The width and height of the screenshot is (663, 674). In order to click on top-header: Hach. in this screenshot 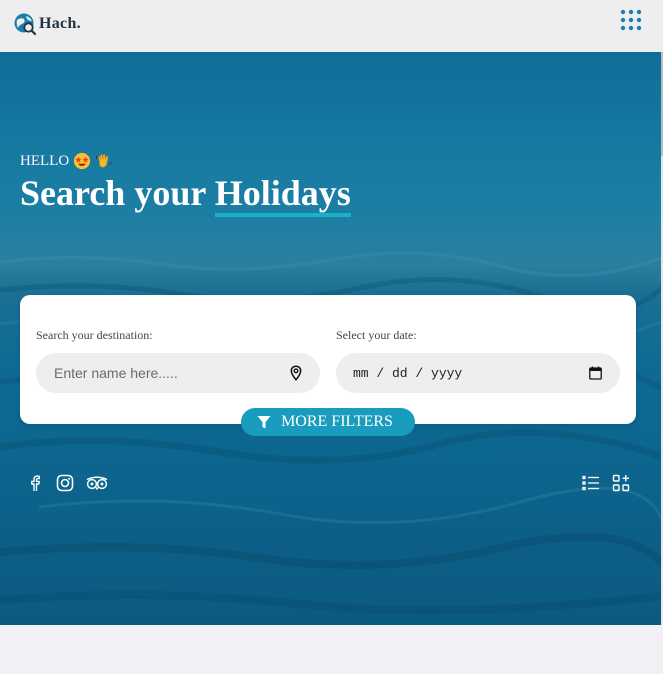, I will do `click(331, 26)`.